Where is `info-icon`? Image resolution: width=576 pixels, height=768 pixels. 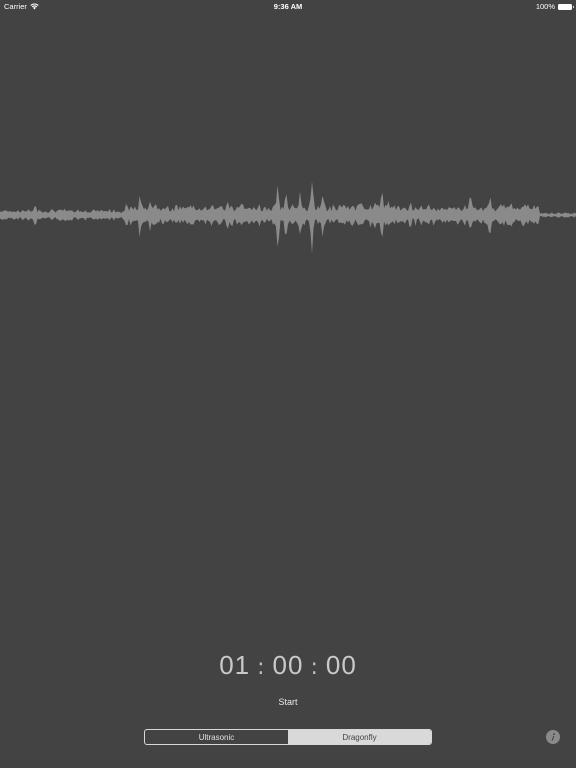 info-icon is located at coordinates (553, 737).